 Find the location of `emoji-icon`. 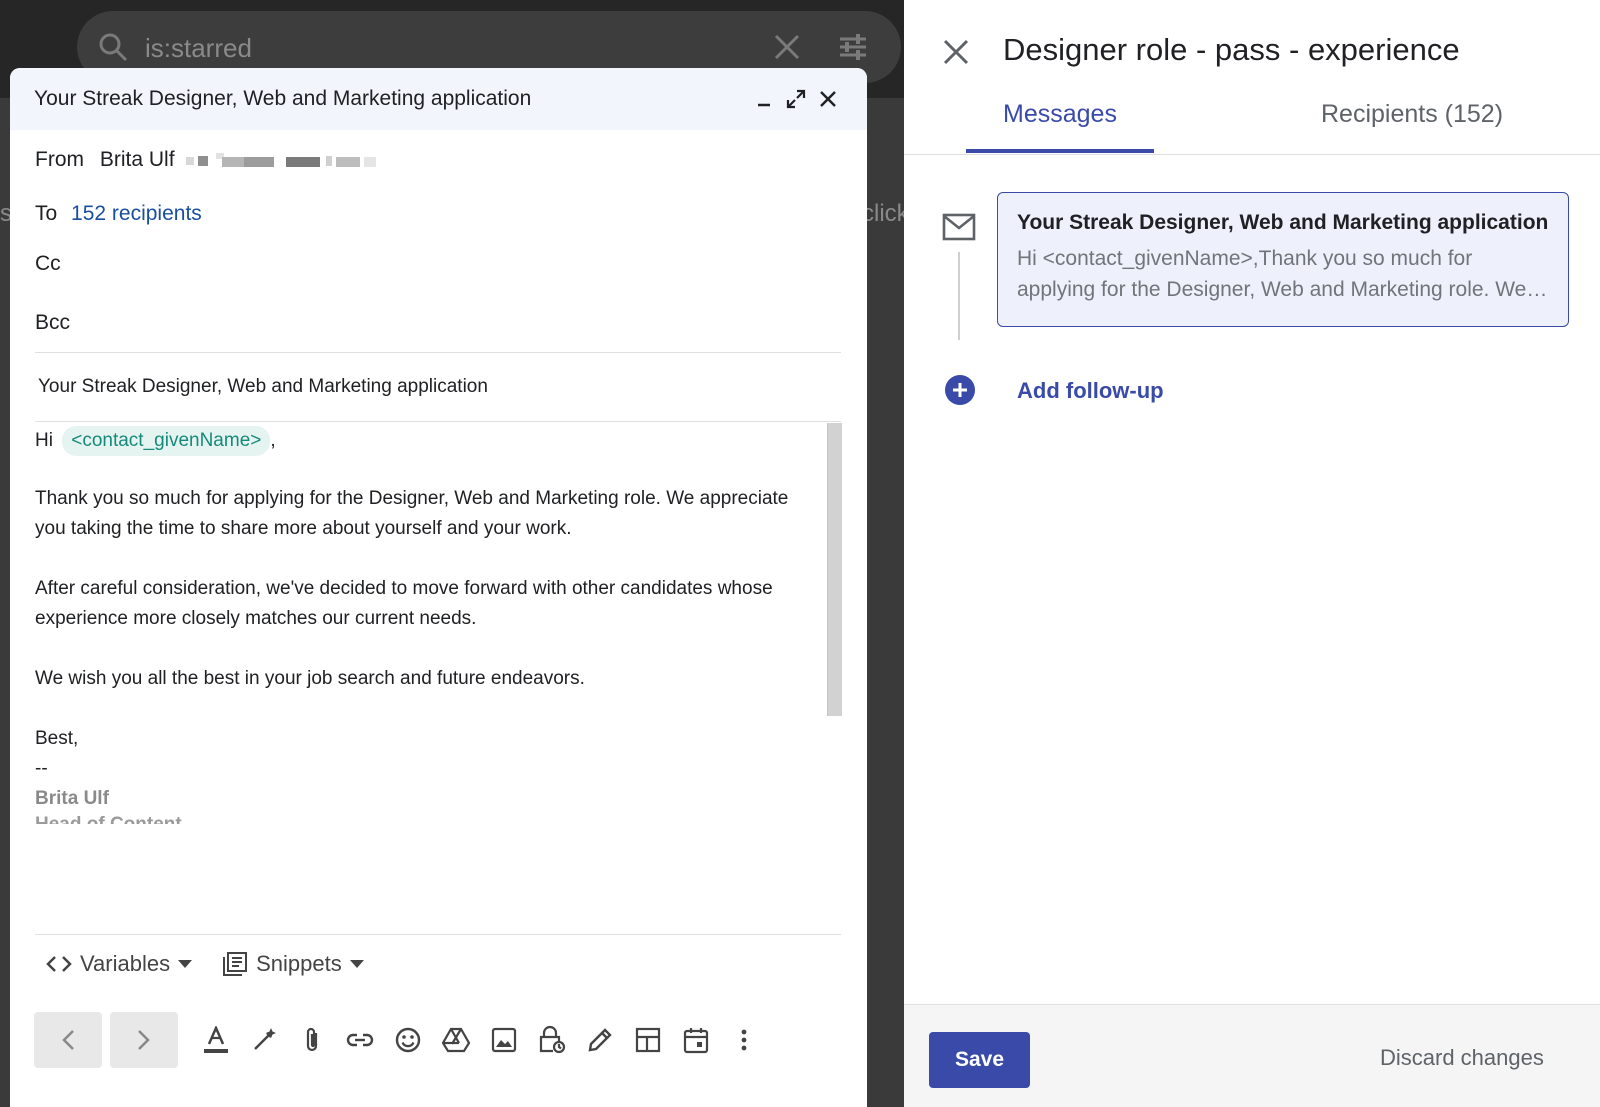

emoji-icon is located at coordinates (408, 1040).